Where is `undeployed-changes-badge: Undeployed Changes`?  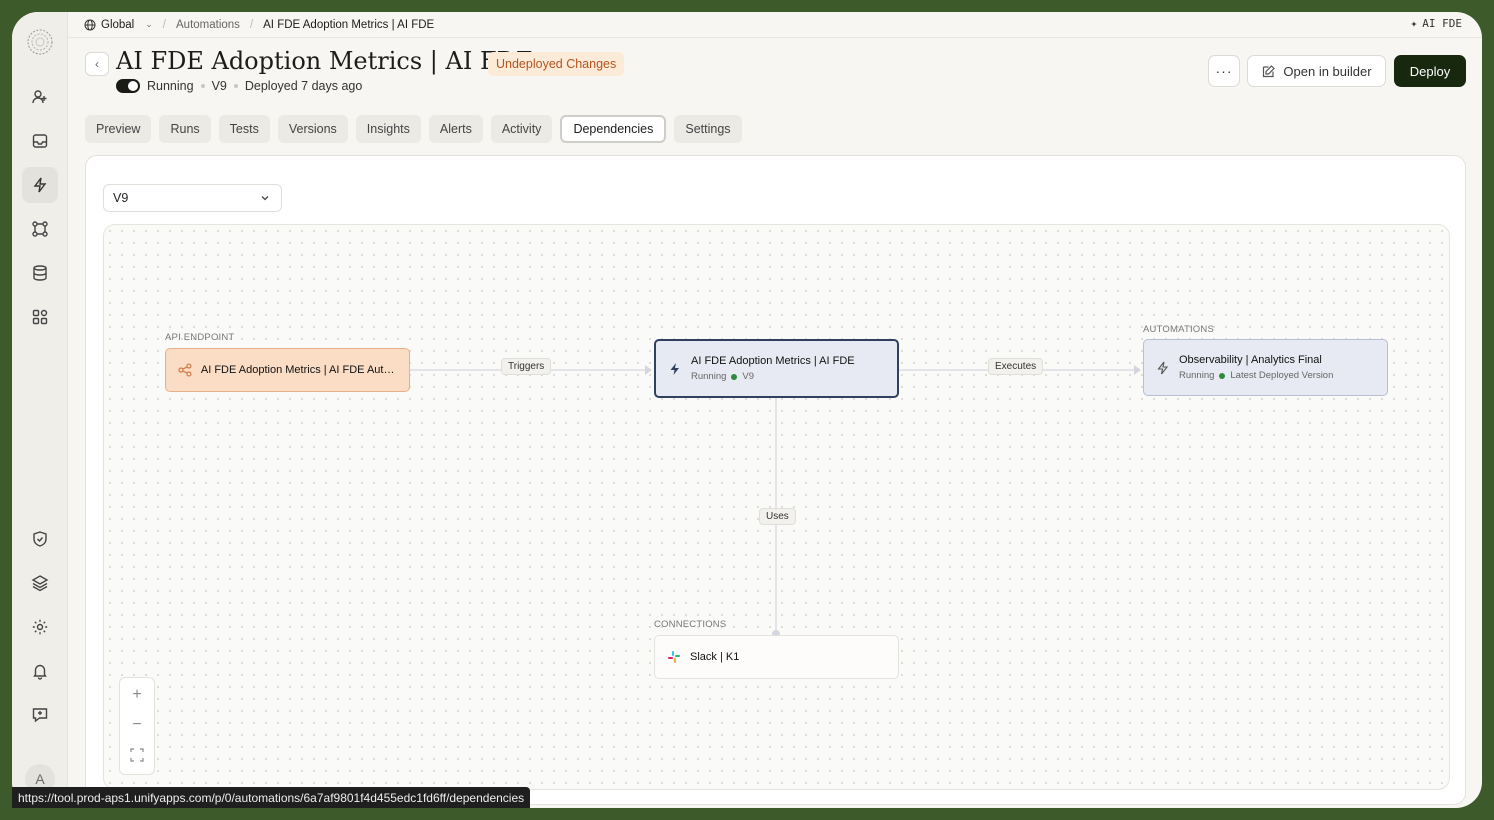 undeployed-changes-badge: Undeployed Changes is located at coordinates (556, 64).